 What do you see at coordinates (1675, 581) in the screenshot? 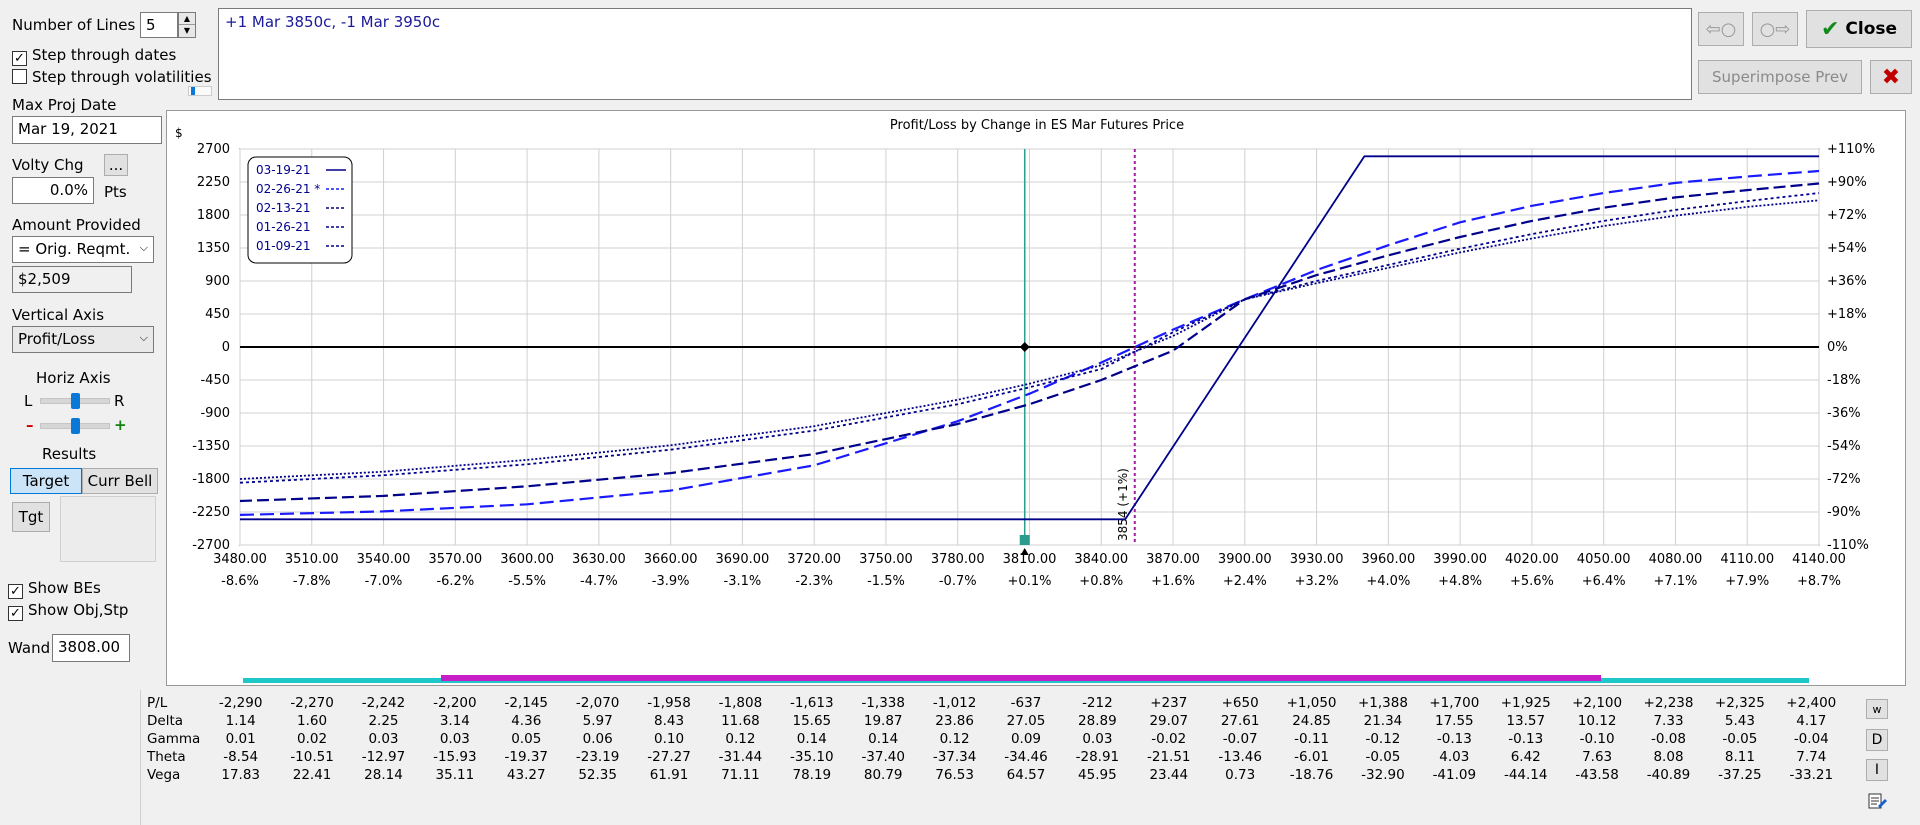
I see `x-pct-label: +7.1%` at bounding box center [1675, 581].